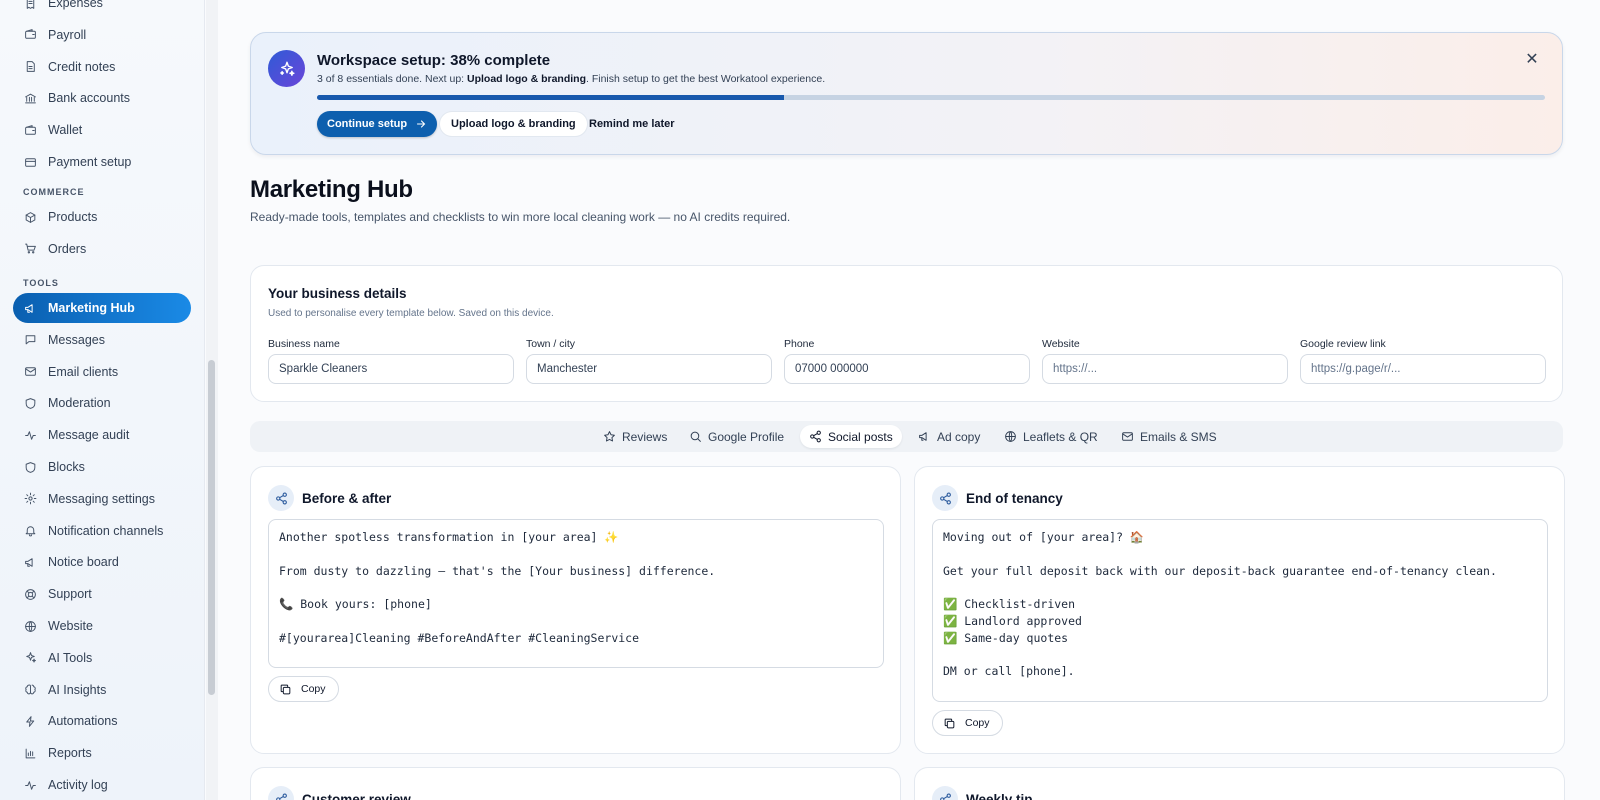 The width and height of the screenshot is (1600, 800). Describe the element at coordinates (30, 249) in the screenshot. I see `cart-icon` at that location.